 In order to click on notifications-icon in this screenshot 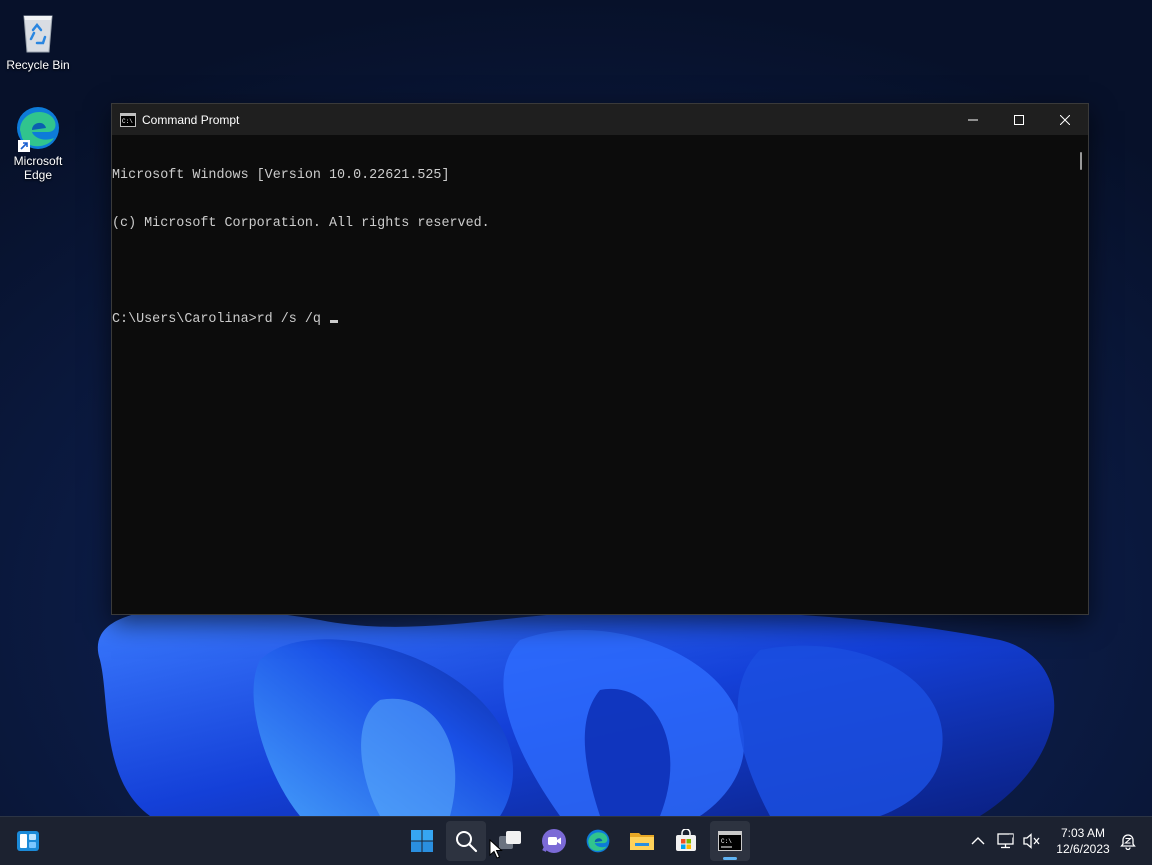, I will do `click(1128, 842)`.